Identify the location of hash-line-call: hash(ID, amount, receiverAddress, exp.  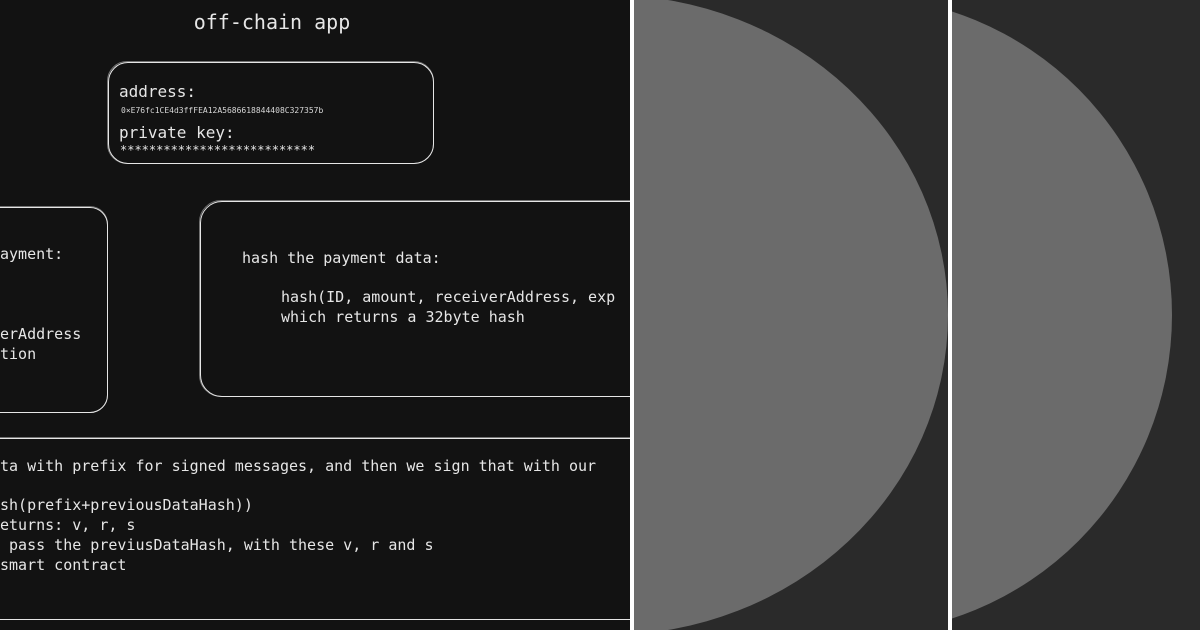
(448, 297).